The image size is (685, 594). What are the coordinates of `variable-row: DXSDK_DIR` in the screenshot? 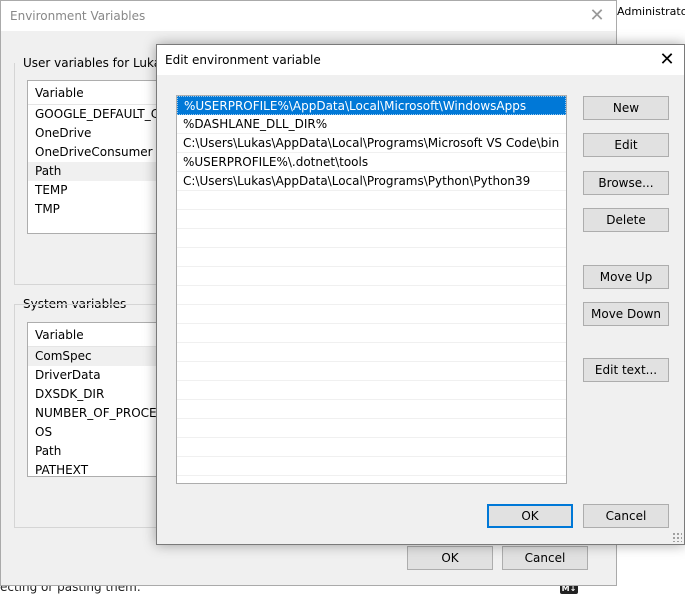 It's located at (102, 394).